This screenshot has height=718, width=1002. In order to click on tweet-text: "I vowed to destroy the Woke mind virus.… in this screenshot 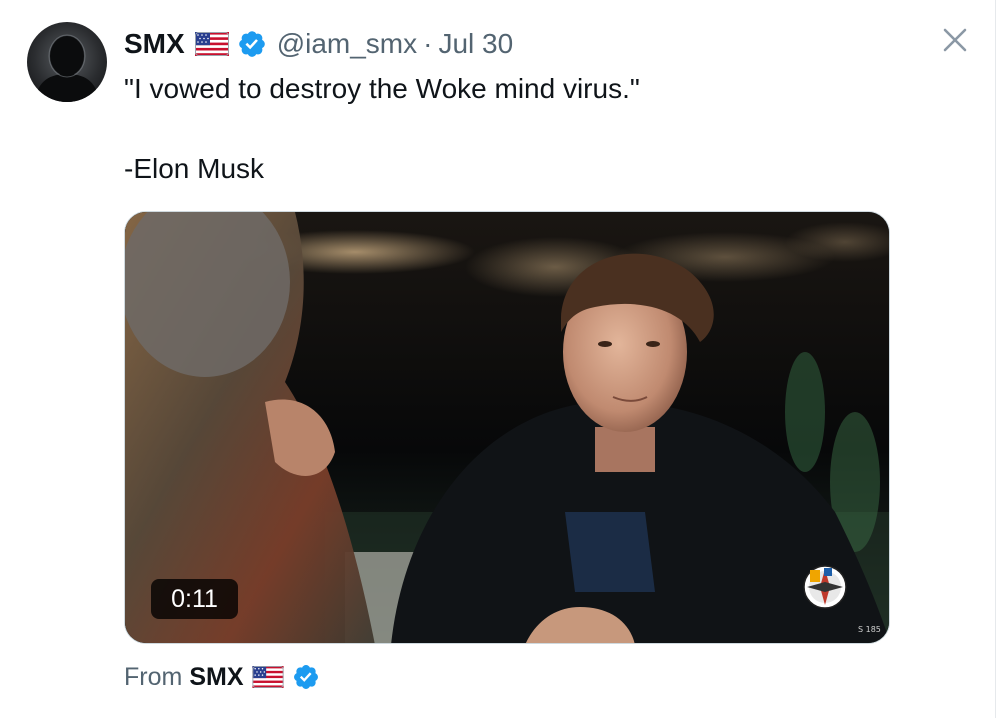, I will do `click(382, 129)`.